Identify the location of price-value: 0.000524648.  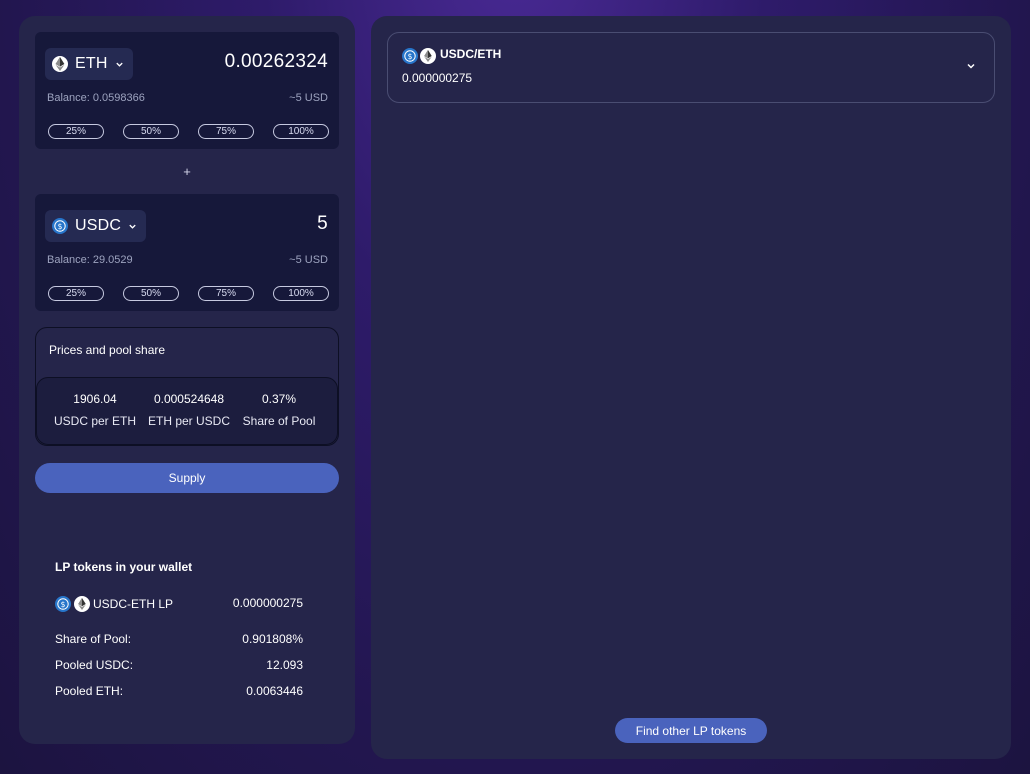
(189, 399).